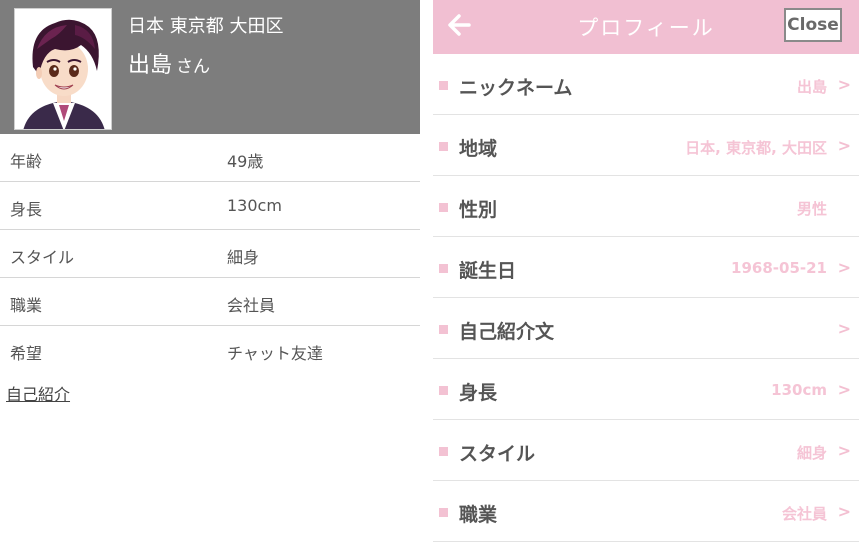 The width and height of the screenshot is (859, 550). I want to click on field-row-style: スタイル 細身 >, so click(646, 450).